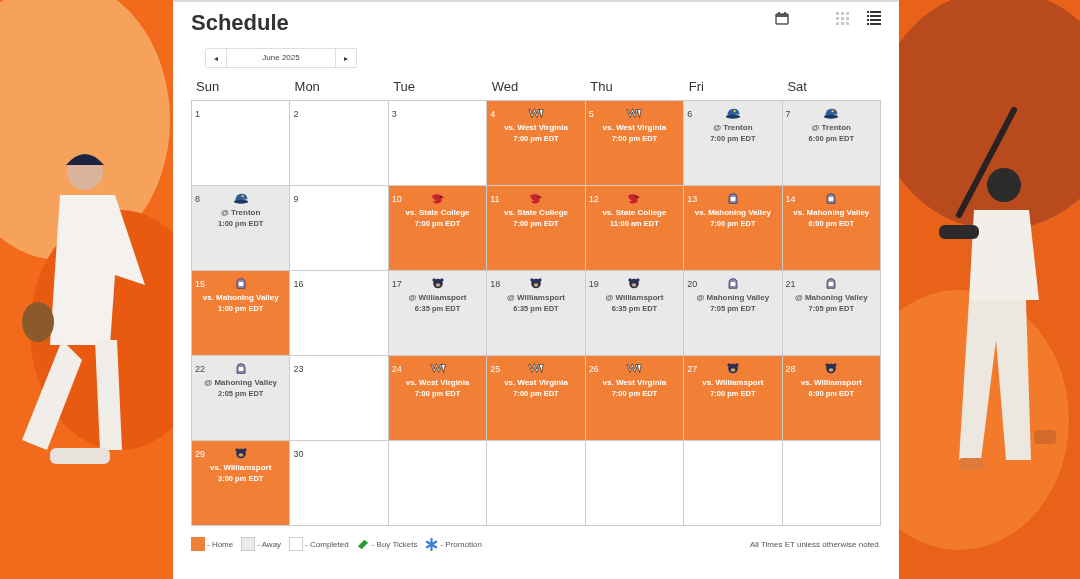  Describe the element at coordinates (339, 228) in the screenshot. I see `day-cell: 9` at that location.